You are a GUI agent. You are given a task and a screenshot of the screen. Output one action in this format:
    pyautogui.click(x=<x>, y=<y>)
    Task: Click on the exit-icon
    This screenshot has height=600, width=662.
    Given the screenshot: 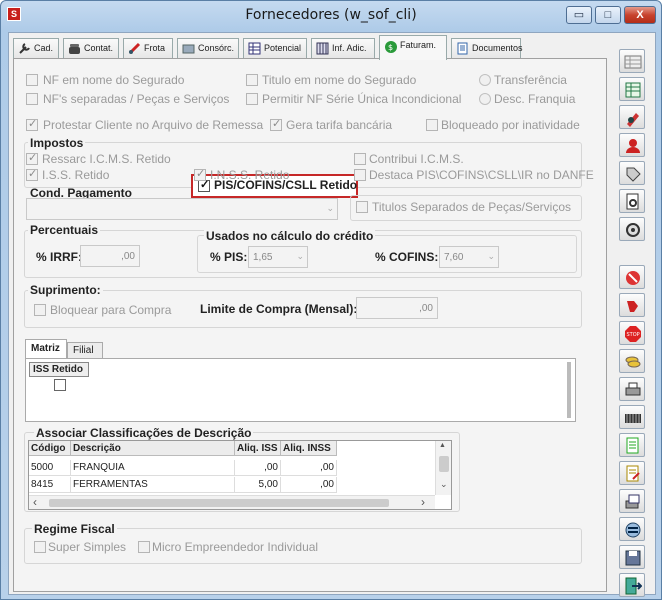 What is the action you would take?
    pyautogui.click(x=632, y=585)
    